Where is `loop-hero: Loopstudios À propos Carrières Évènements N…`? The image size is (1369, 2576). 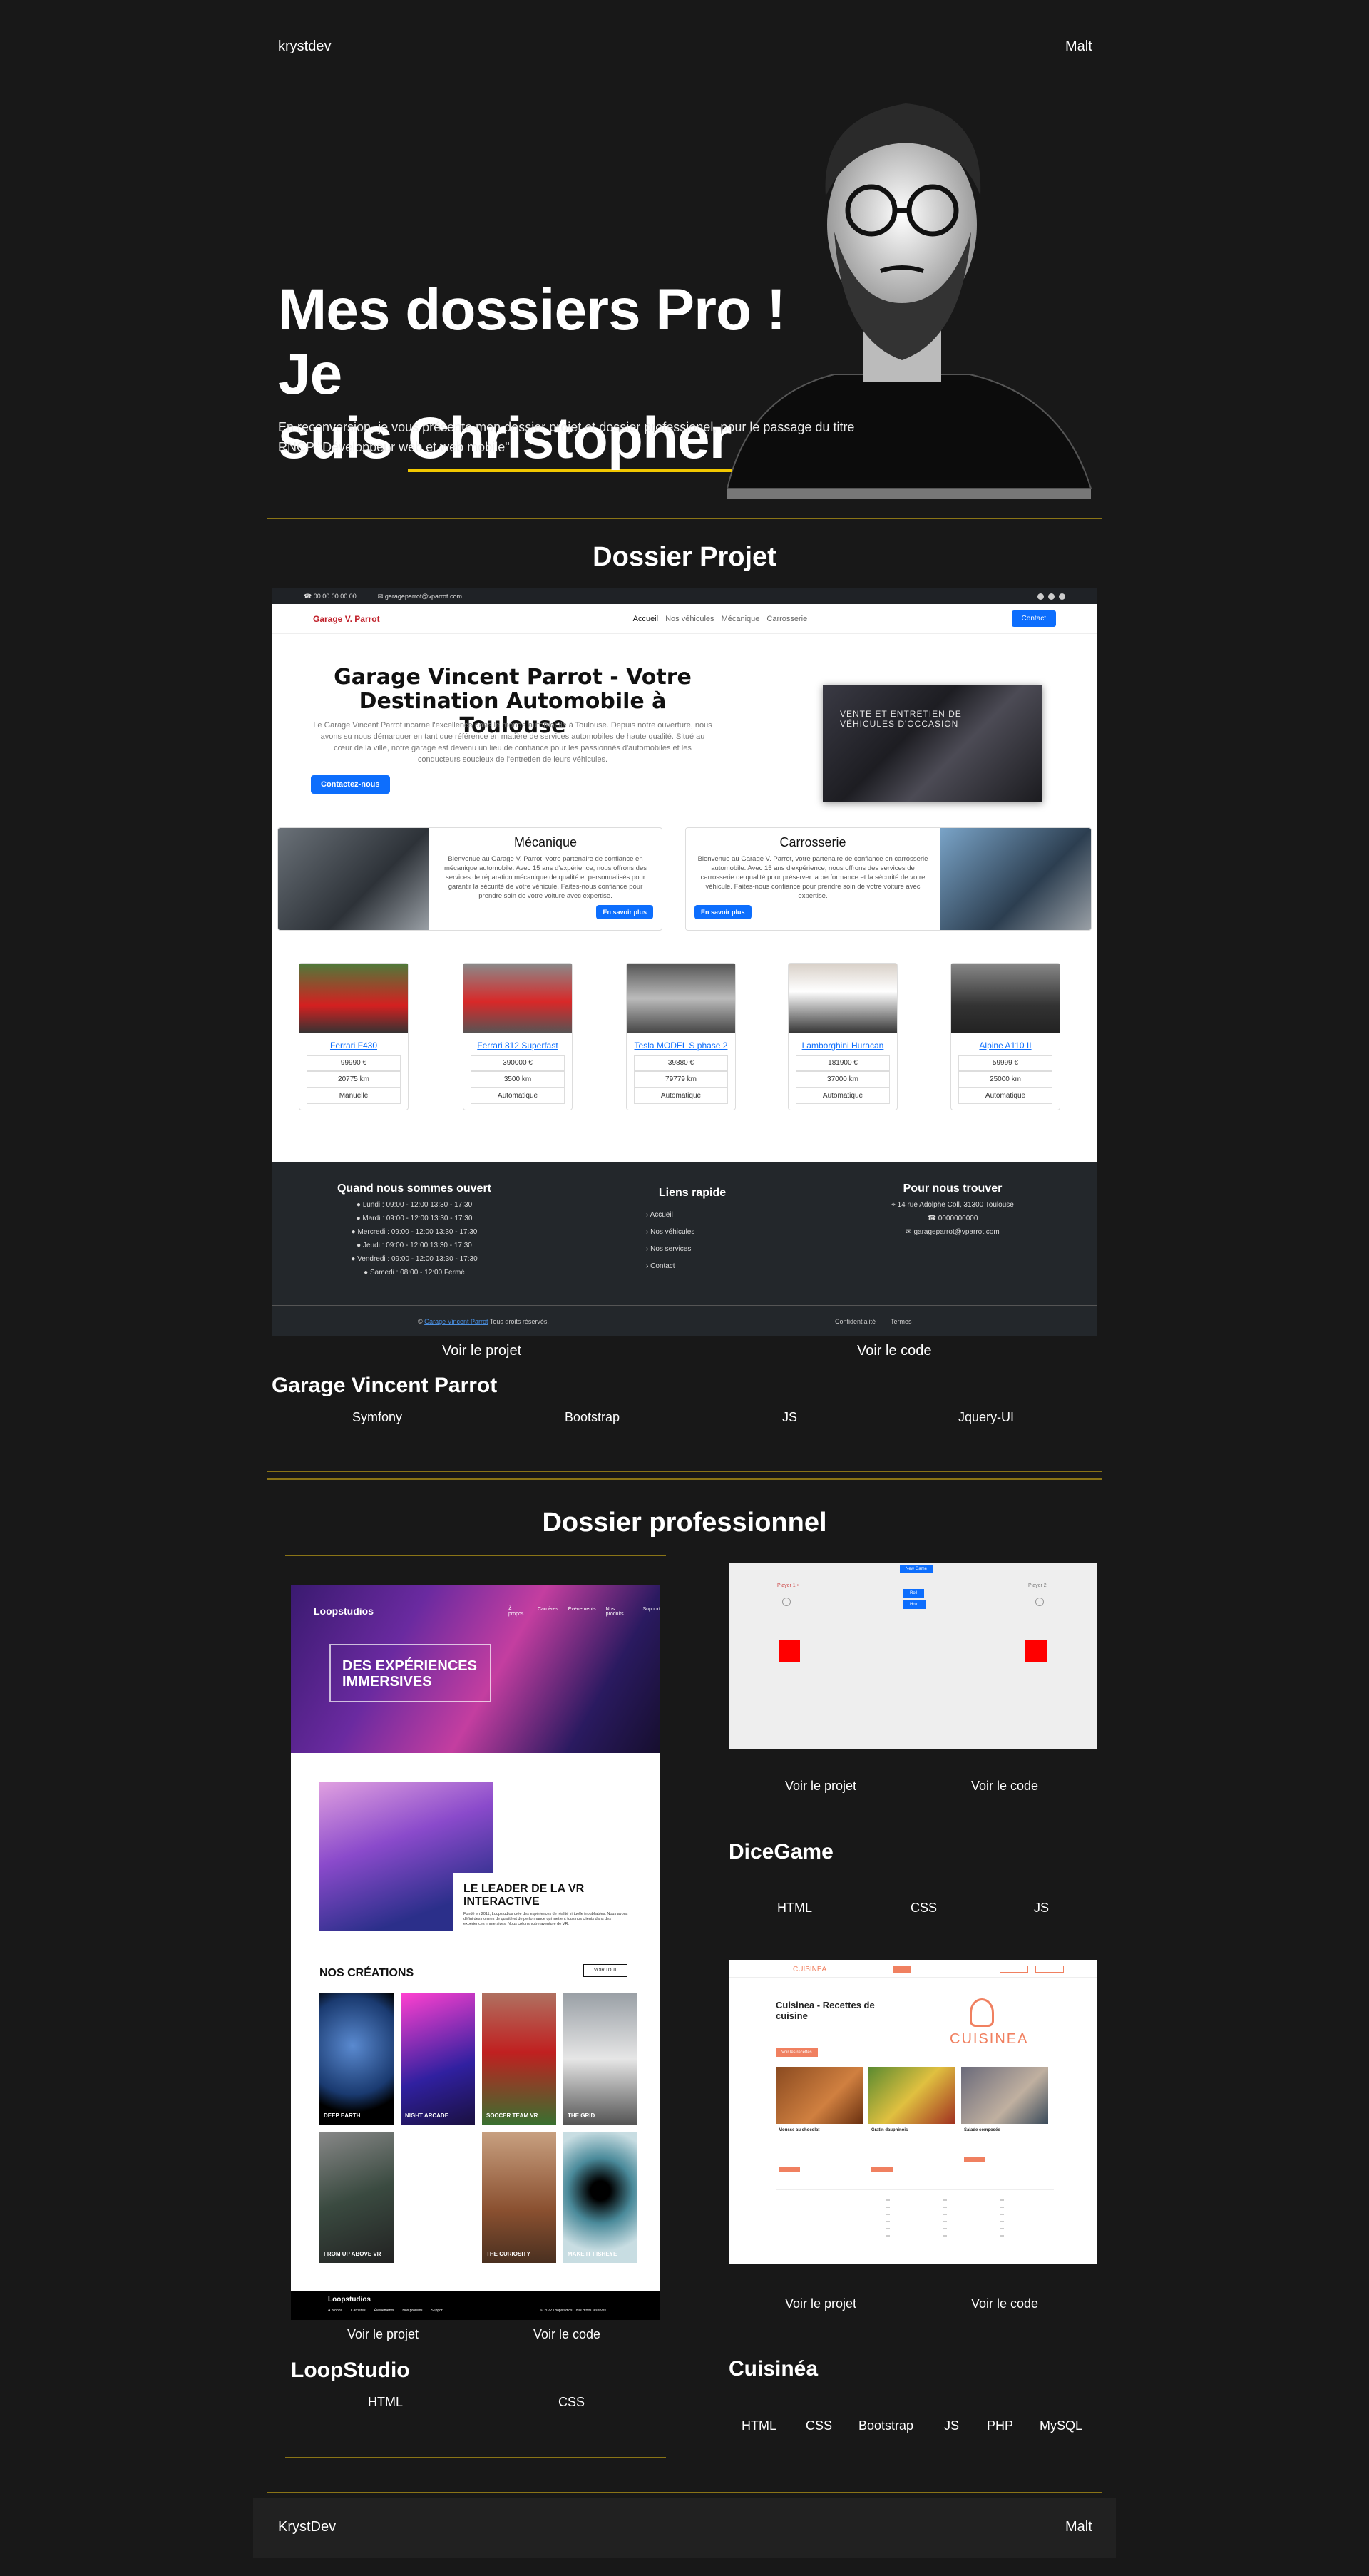 loop-hero: Loopstudios À propos Carrières Évènements N… is located at coordinates (475, 1669).